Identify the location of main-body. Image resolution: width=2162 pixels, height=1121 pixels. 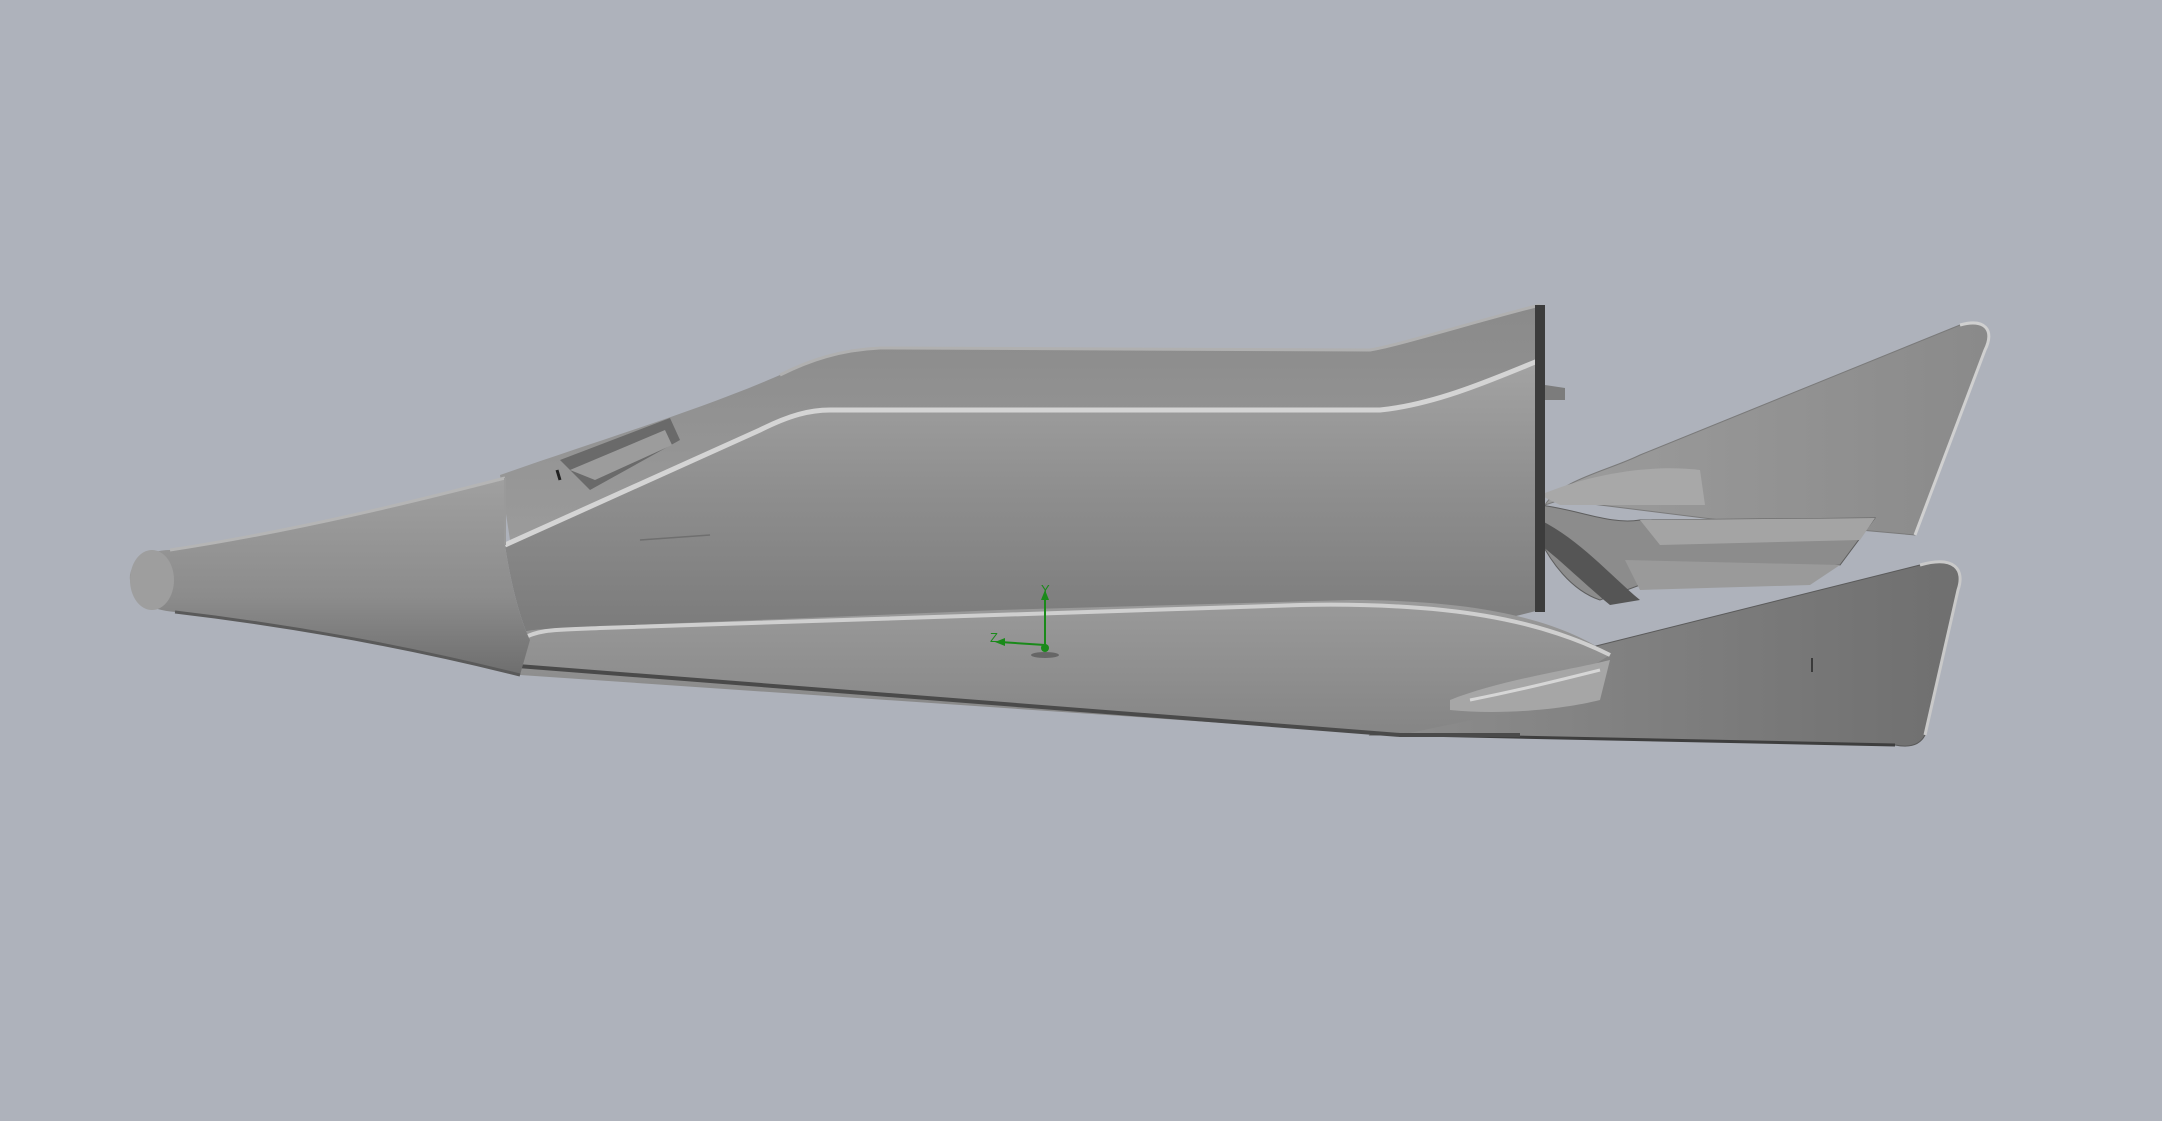
(1032, 471).